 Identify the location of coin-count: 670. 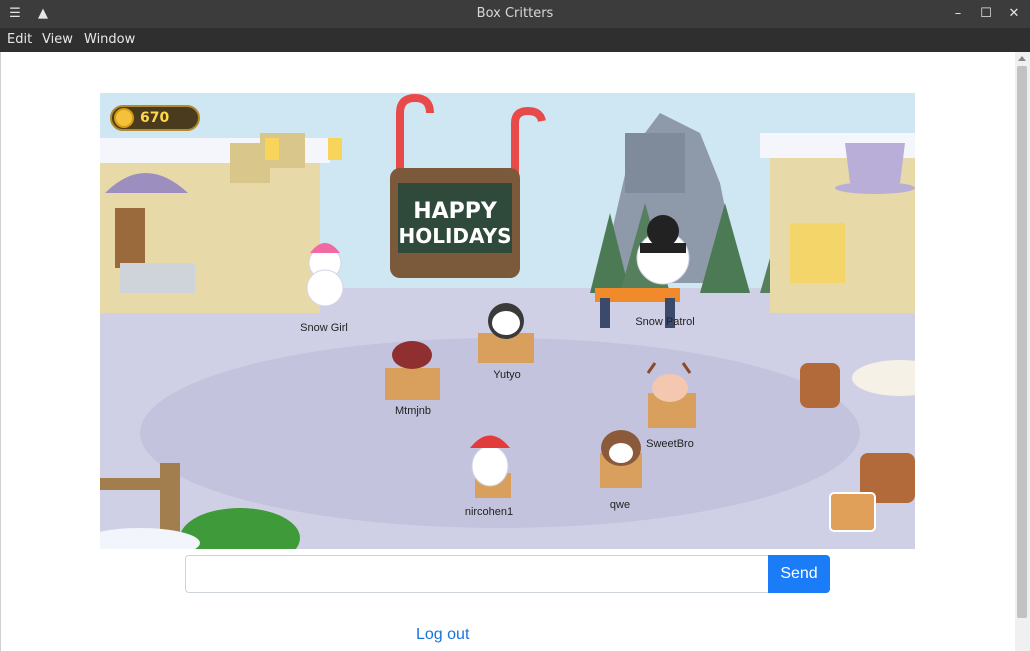
(155, 118).